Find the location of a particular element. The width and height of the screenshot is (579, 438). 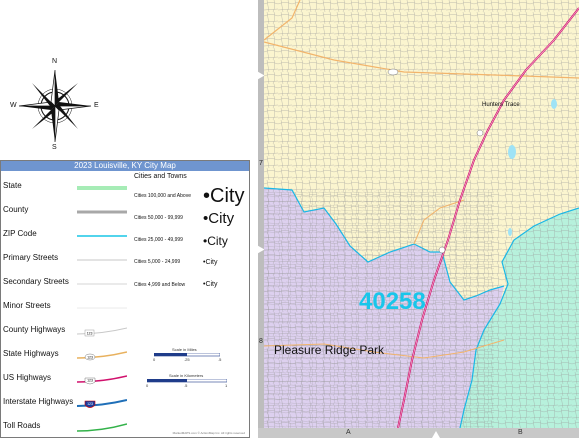

legend-label: Minor Streets is located at coordinates (27, 305).